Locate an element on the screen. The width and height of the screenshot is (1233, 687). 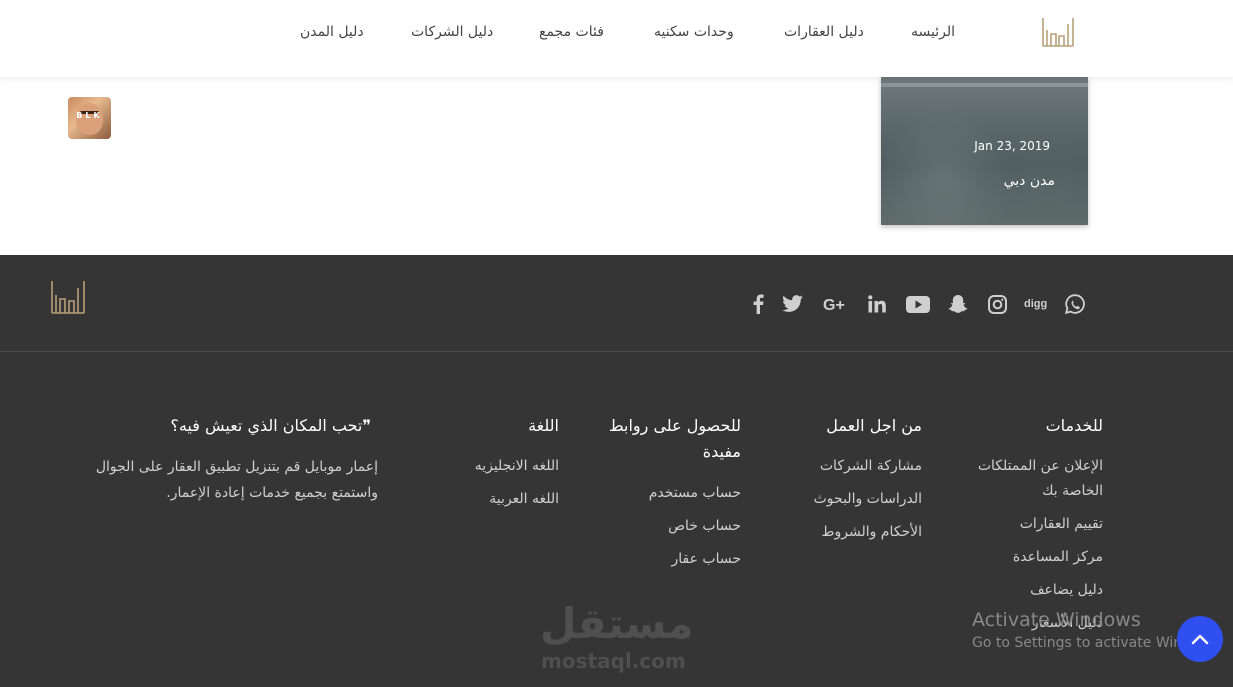
google-plus-icon: G+ is located at coordinates (836, 304).